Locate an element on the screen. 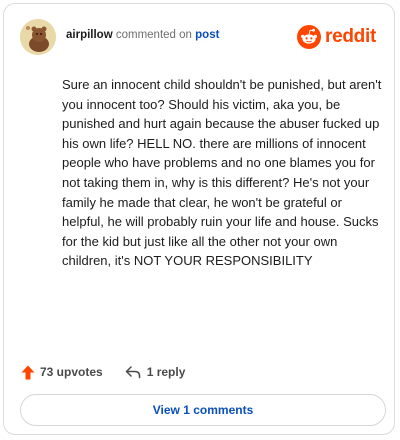 Image resolution: width=400 pixels, height=440 pixels. upvote-button: 73 upvotes is located at coordinates (62, 372).